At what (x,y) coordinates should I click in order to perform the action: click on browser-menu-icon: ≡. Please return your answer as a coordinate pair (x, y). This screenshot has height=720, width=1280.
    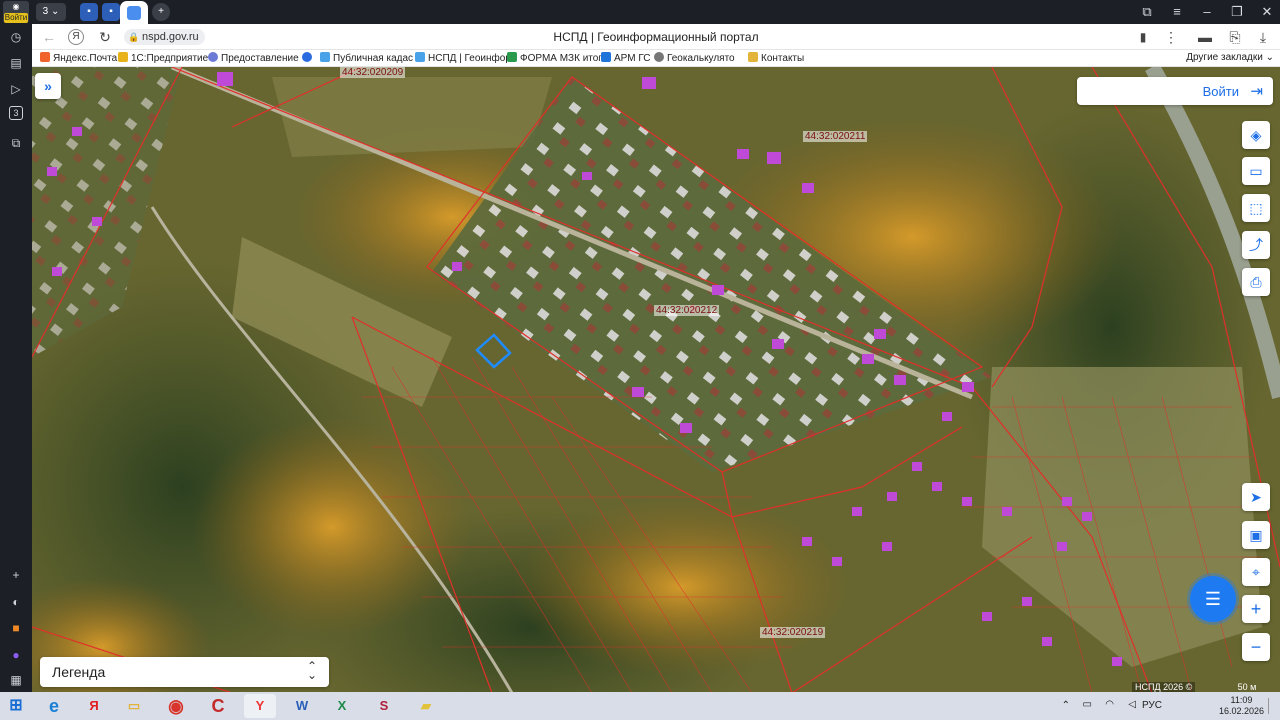
    Looking at the image, I should click on (1177, 11).